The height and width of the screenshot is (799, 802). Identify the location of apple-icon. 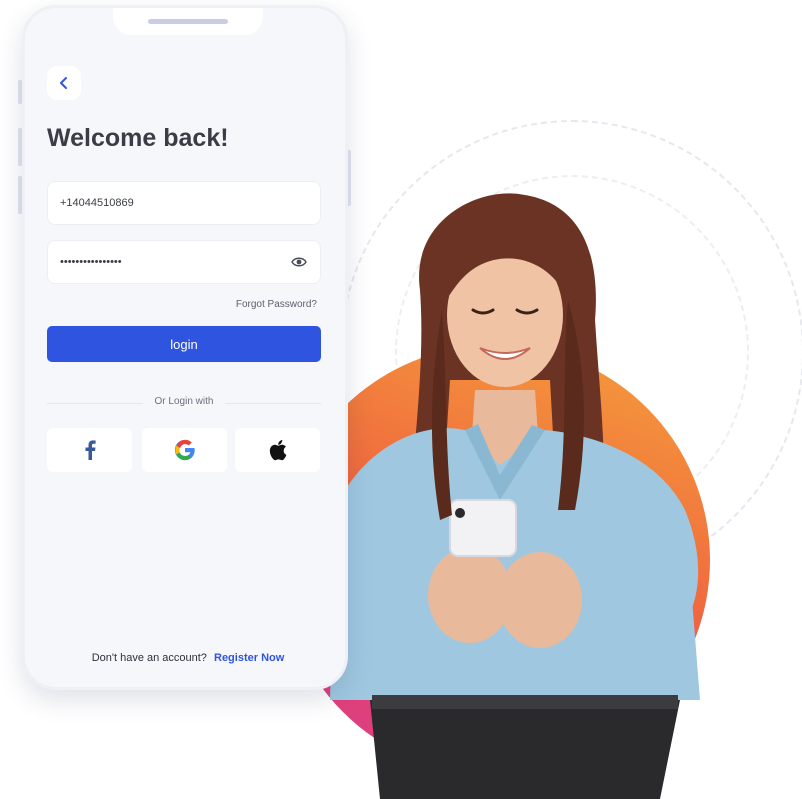
(277, 450).